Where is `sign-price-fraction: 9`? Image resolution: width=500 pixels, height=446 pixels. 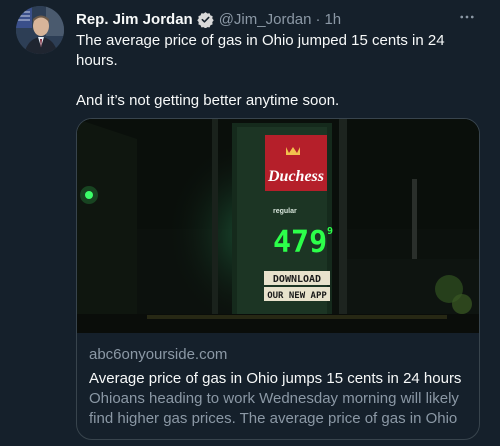 sign-price-fraction: 9 is located at coordinates (330, 231).